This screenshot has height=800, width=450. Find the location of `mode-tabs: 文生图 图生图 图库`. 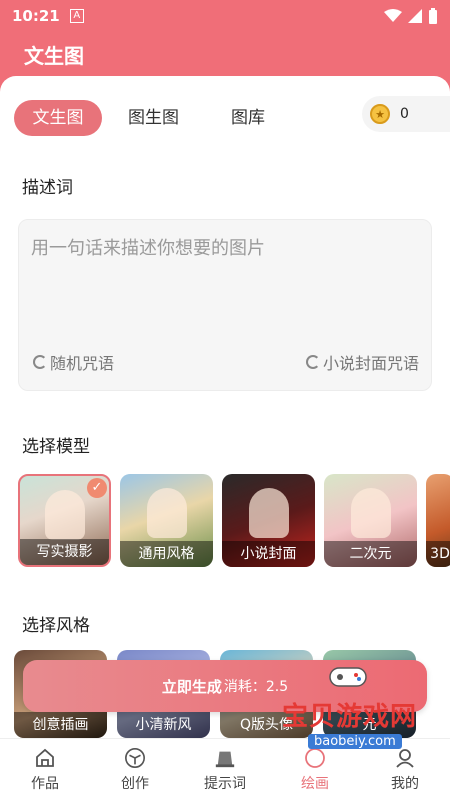

mode-tabs: 文生图 图生图 图库 is located at coordinates (148, 118).